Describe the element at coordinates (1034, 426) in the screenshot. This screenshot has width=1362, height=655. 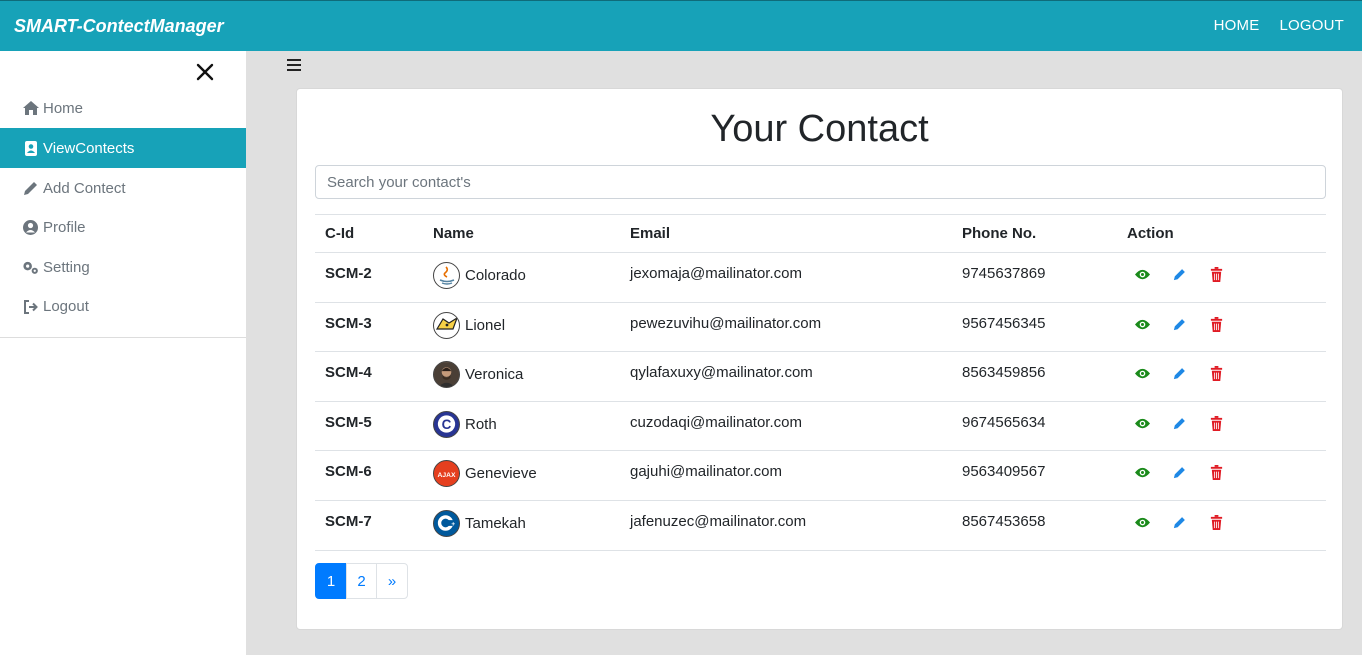
I see `contact-phone: 9674565634` at that location.